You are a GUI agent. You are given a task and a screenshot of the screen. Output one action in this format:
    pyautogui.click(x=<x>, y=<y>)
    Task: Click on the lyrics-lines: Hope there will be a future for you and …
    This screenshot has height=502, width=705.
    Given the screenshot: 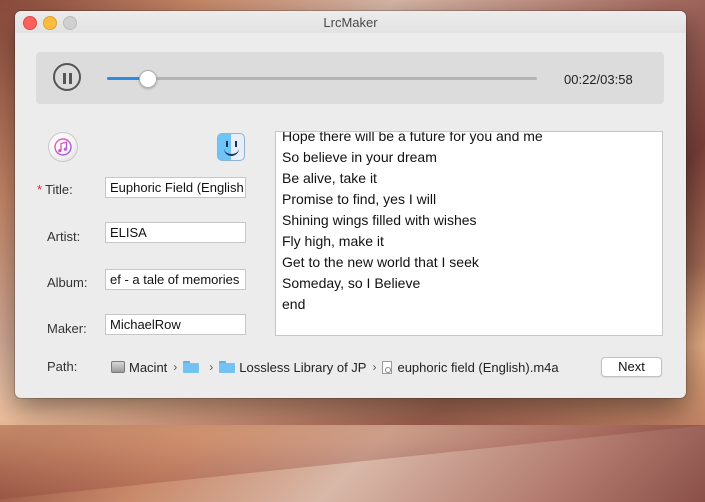 What is the action you would take?
    pyautogui.click(x=412, y=223)
    